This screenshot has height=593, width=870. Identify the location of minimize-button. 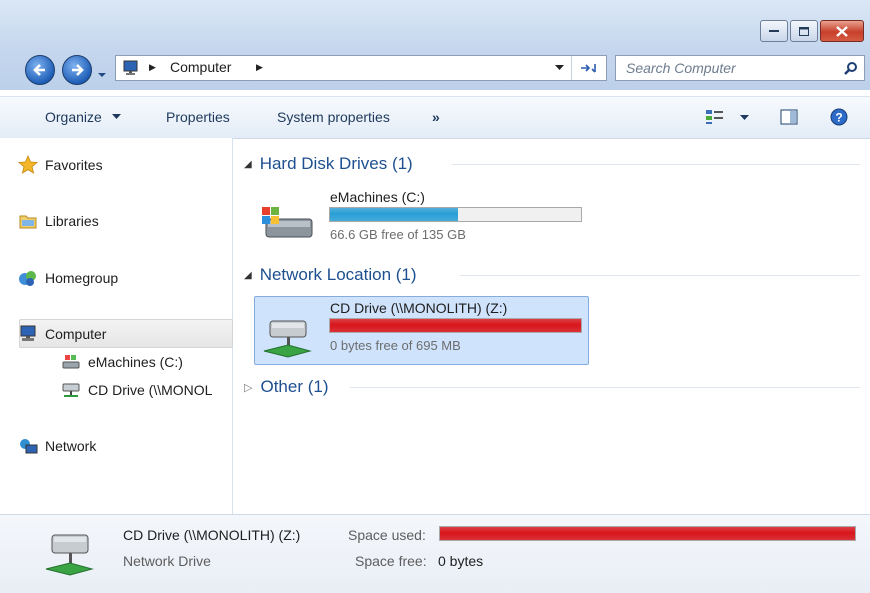
(774, 31).